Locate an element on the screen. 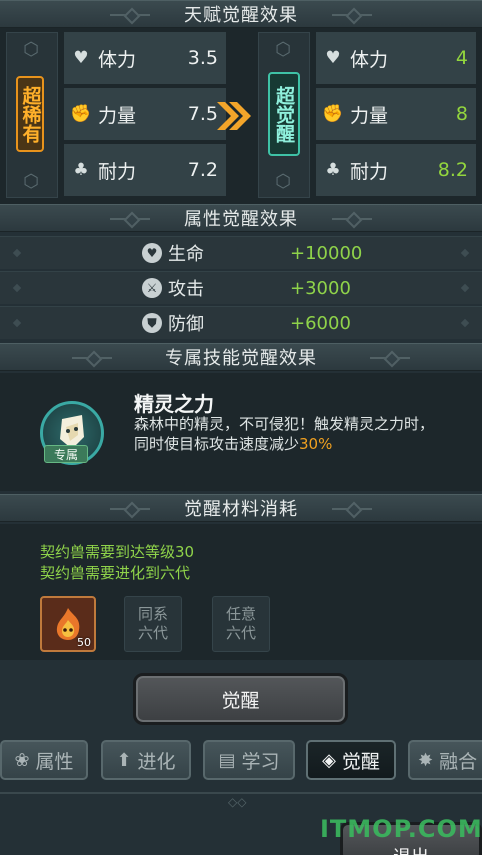 This screenshot has width=482, height=855. tab-awaken: ◈ 觉醒 is located at coordinates (351, 760).